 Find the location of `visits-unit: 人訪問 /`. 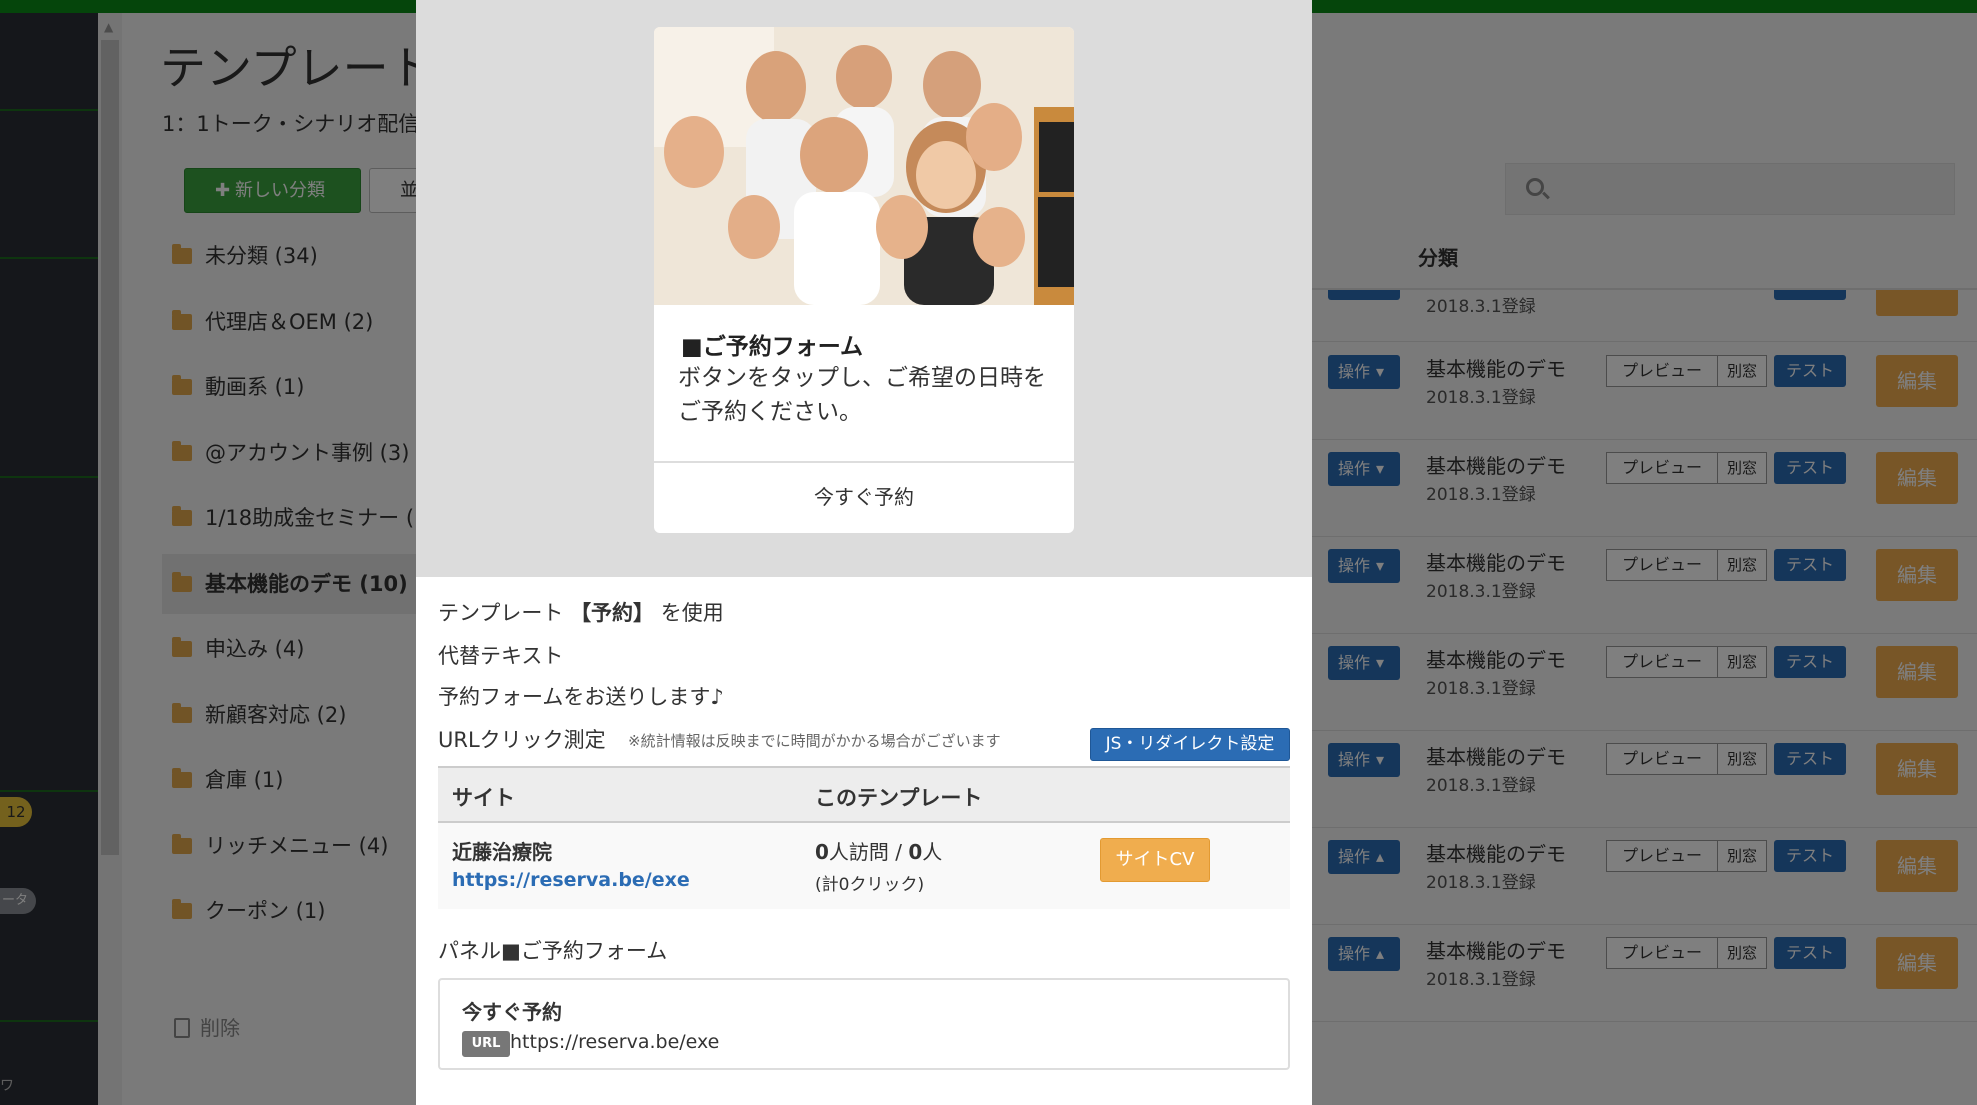

visits-unit: 人訪問 / is located at coordinates (868, 852).